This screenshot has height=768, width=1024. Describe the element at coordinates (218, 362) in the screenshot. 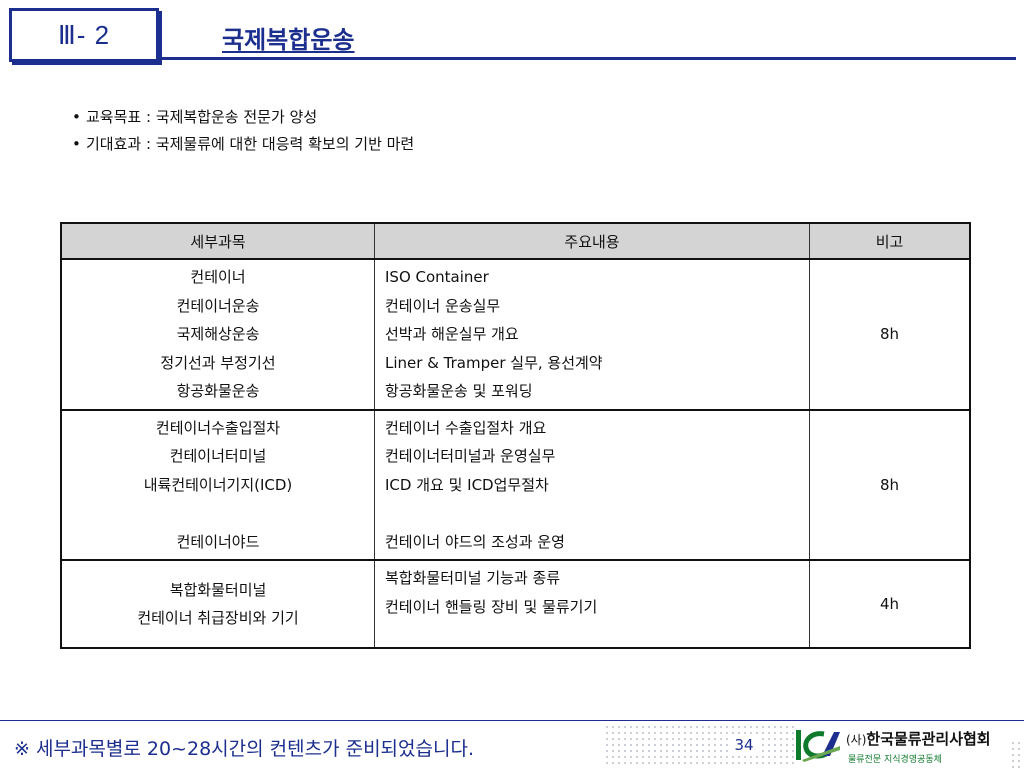

I see `subject-line: 정기선과 부정기선` at that location.